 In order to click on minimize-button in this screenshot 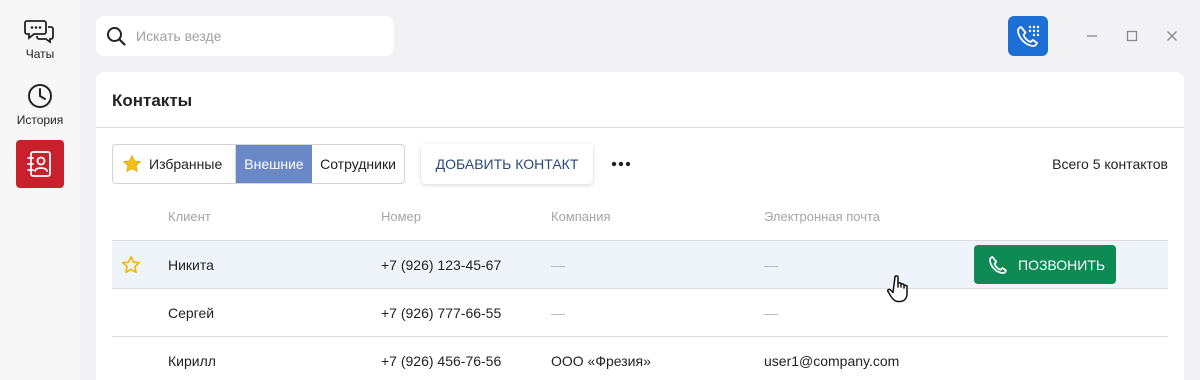, I will do `click(1092, 36)`.